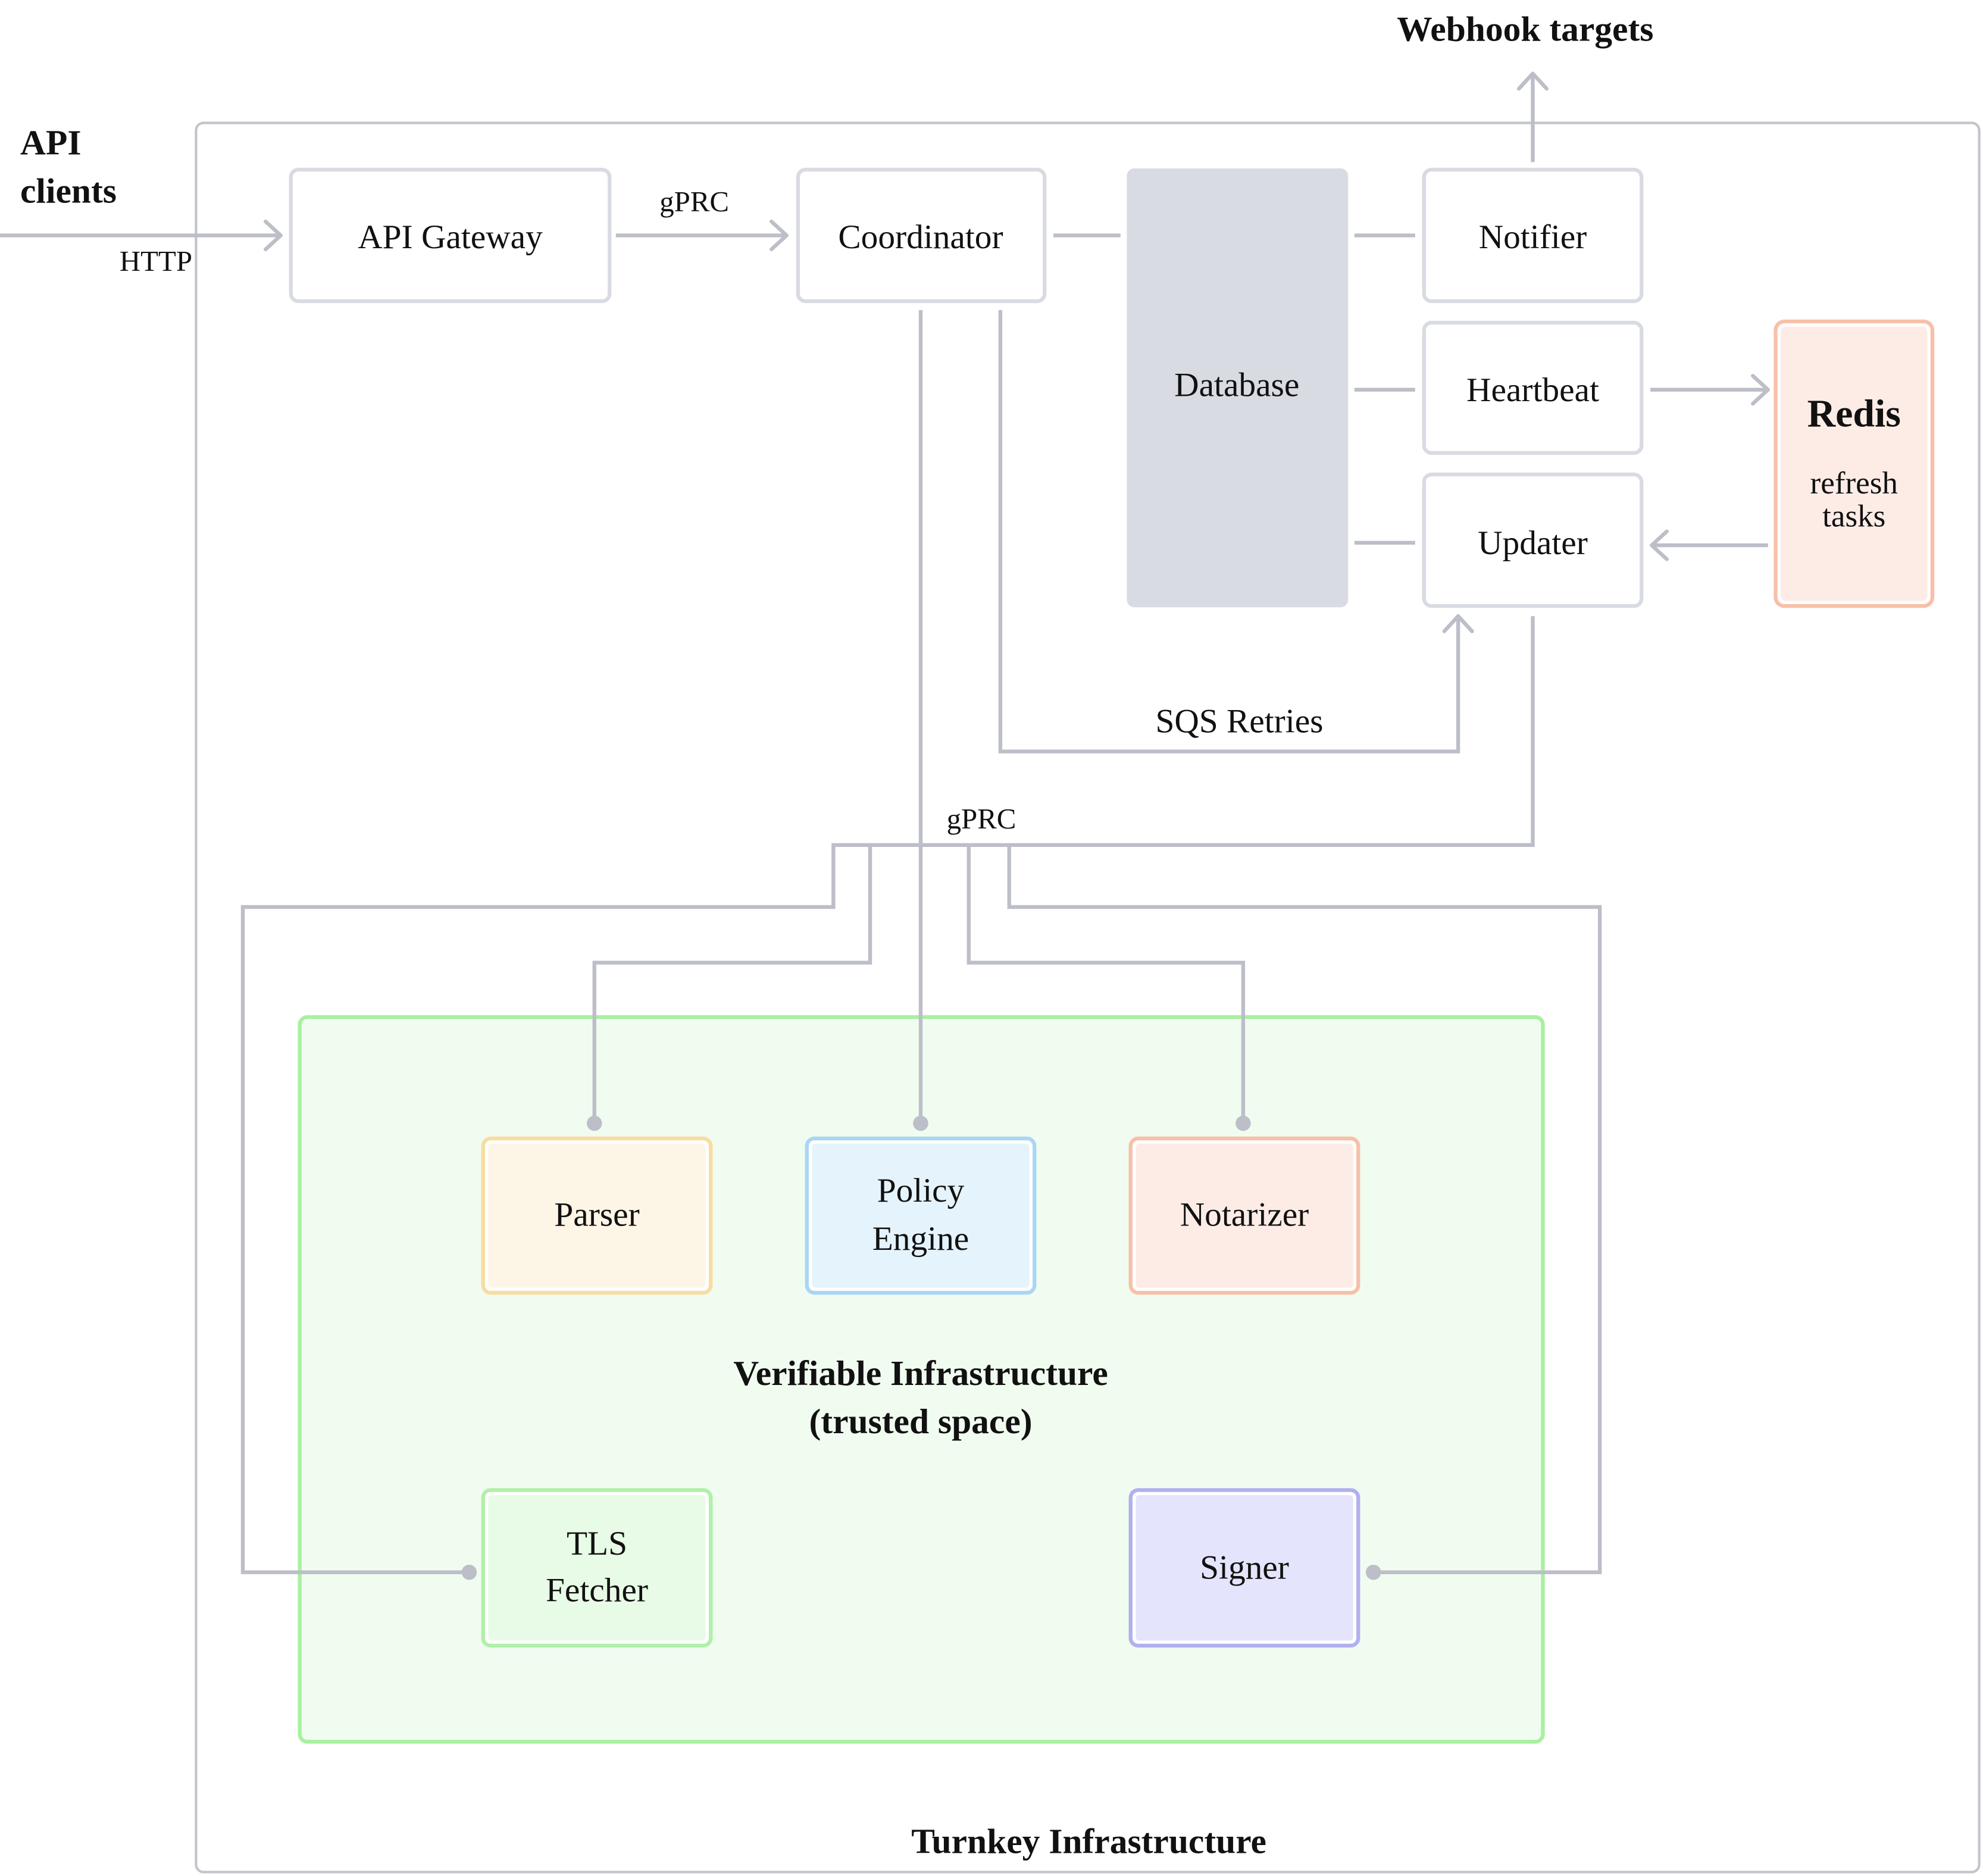  I want to click on redis-subtitle-line2: tasks, so click(1853, 516).